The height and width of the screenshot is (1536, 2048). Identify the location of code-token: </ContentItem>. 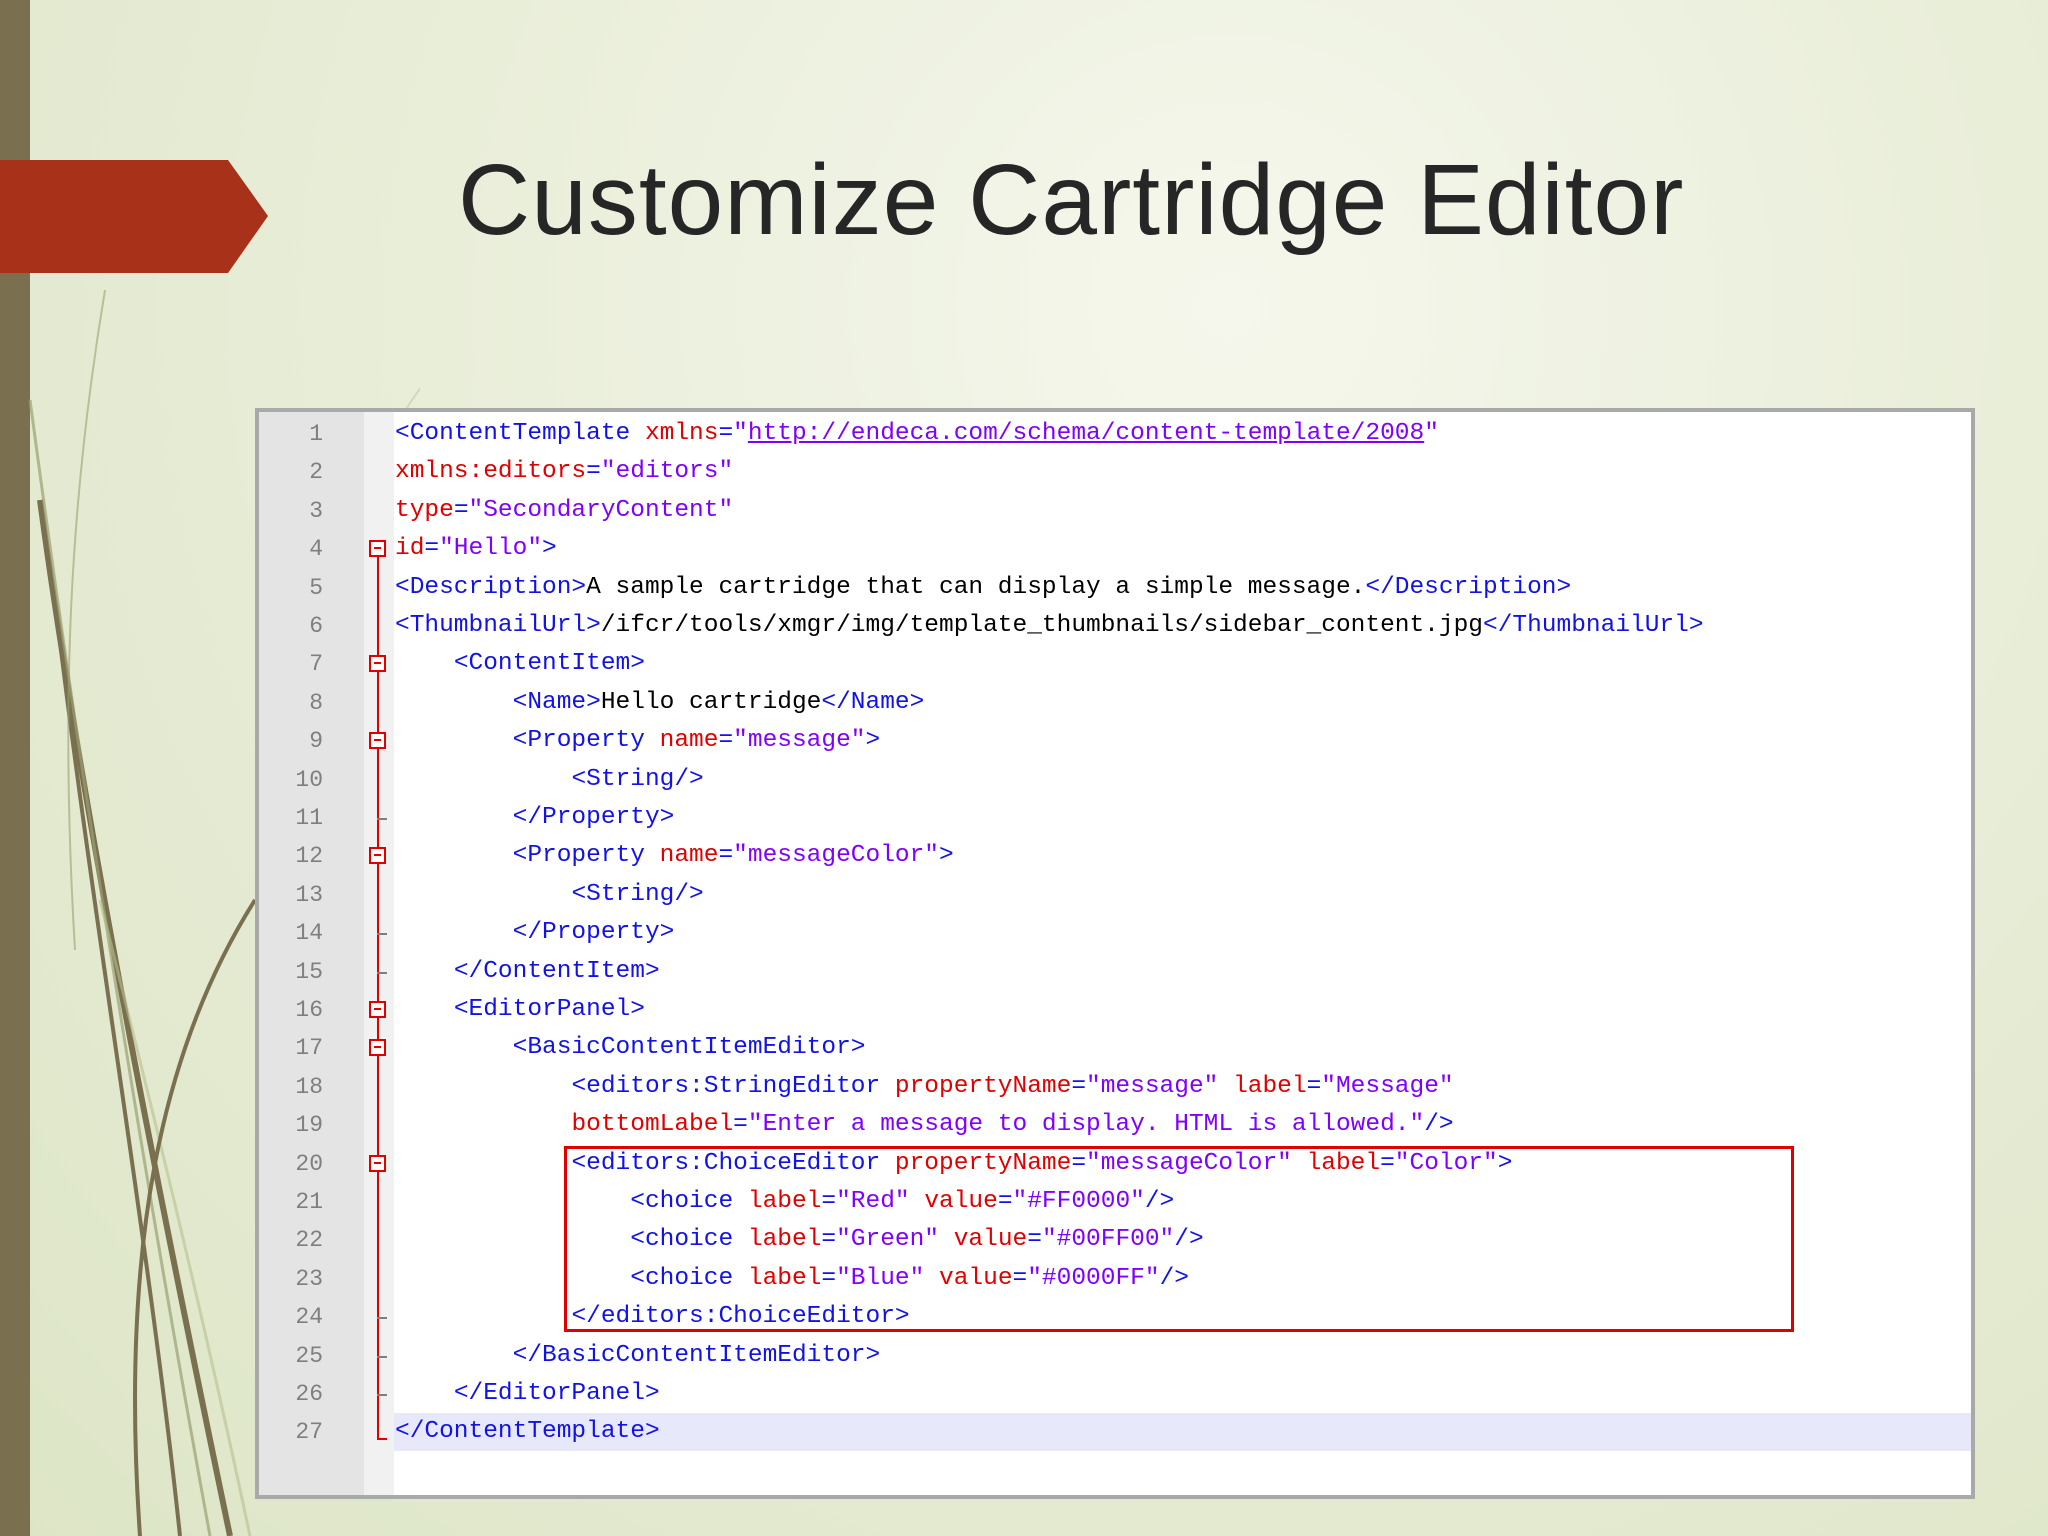
(556, 971).